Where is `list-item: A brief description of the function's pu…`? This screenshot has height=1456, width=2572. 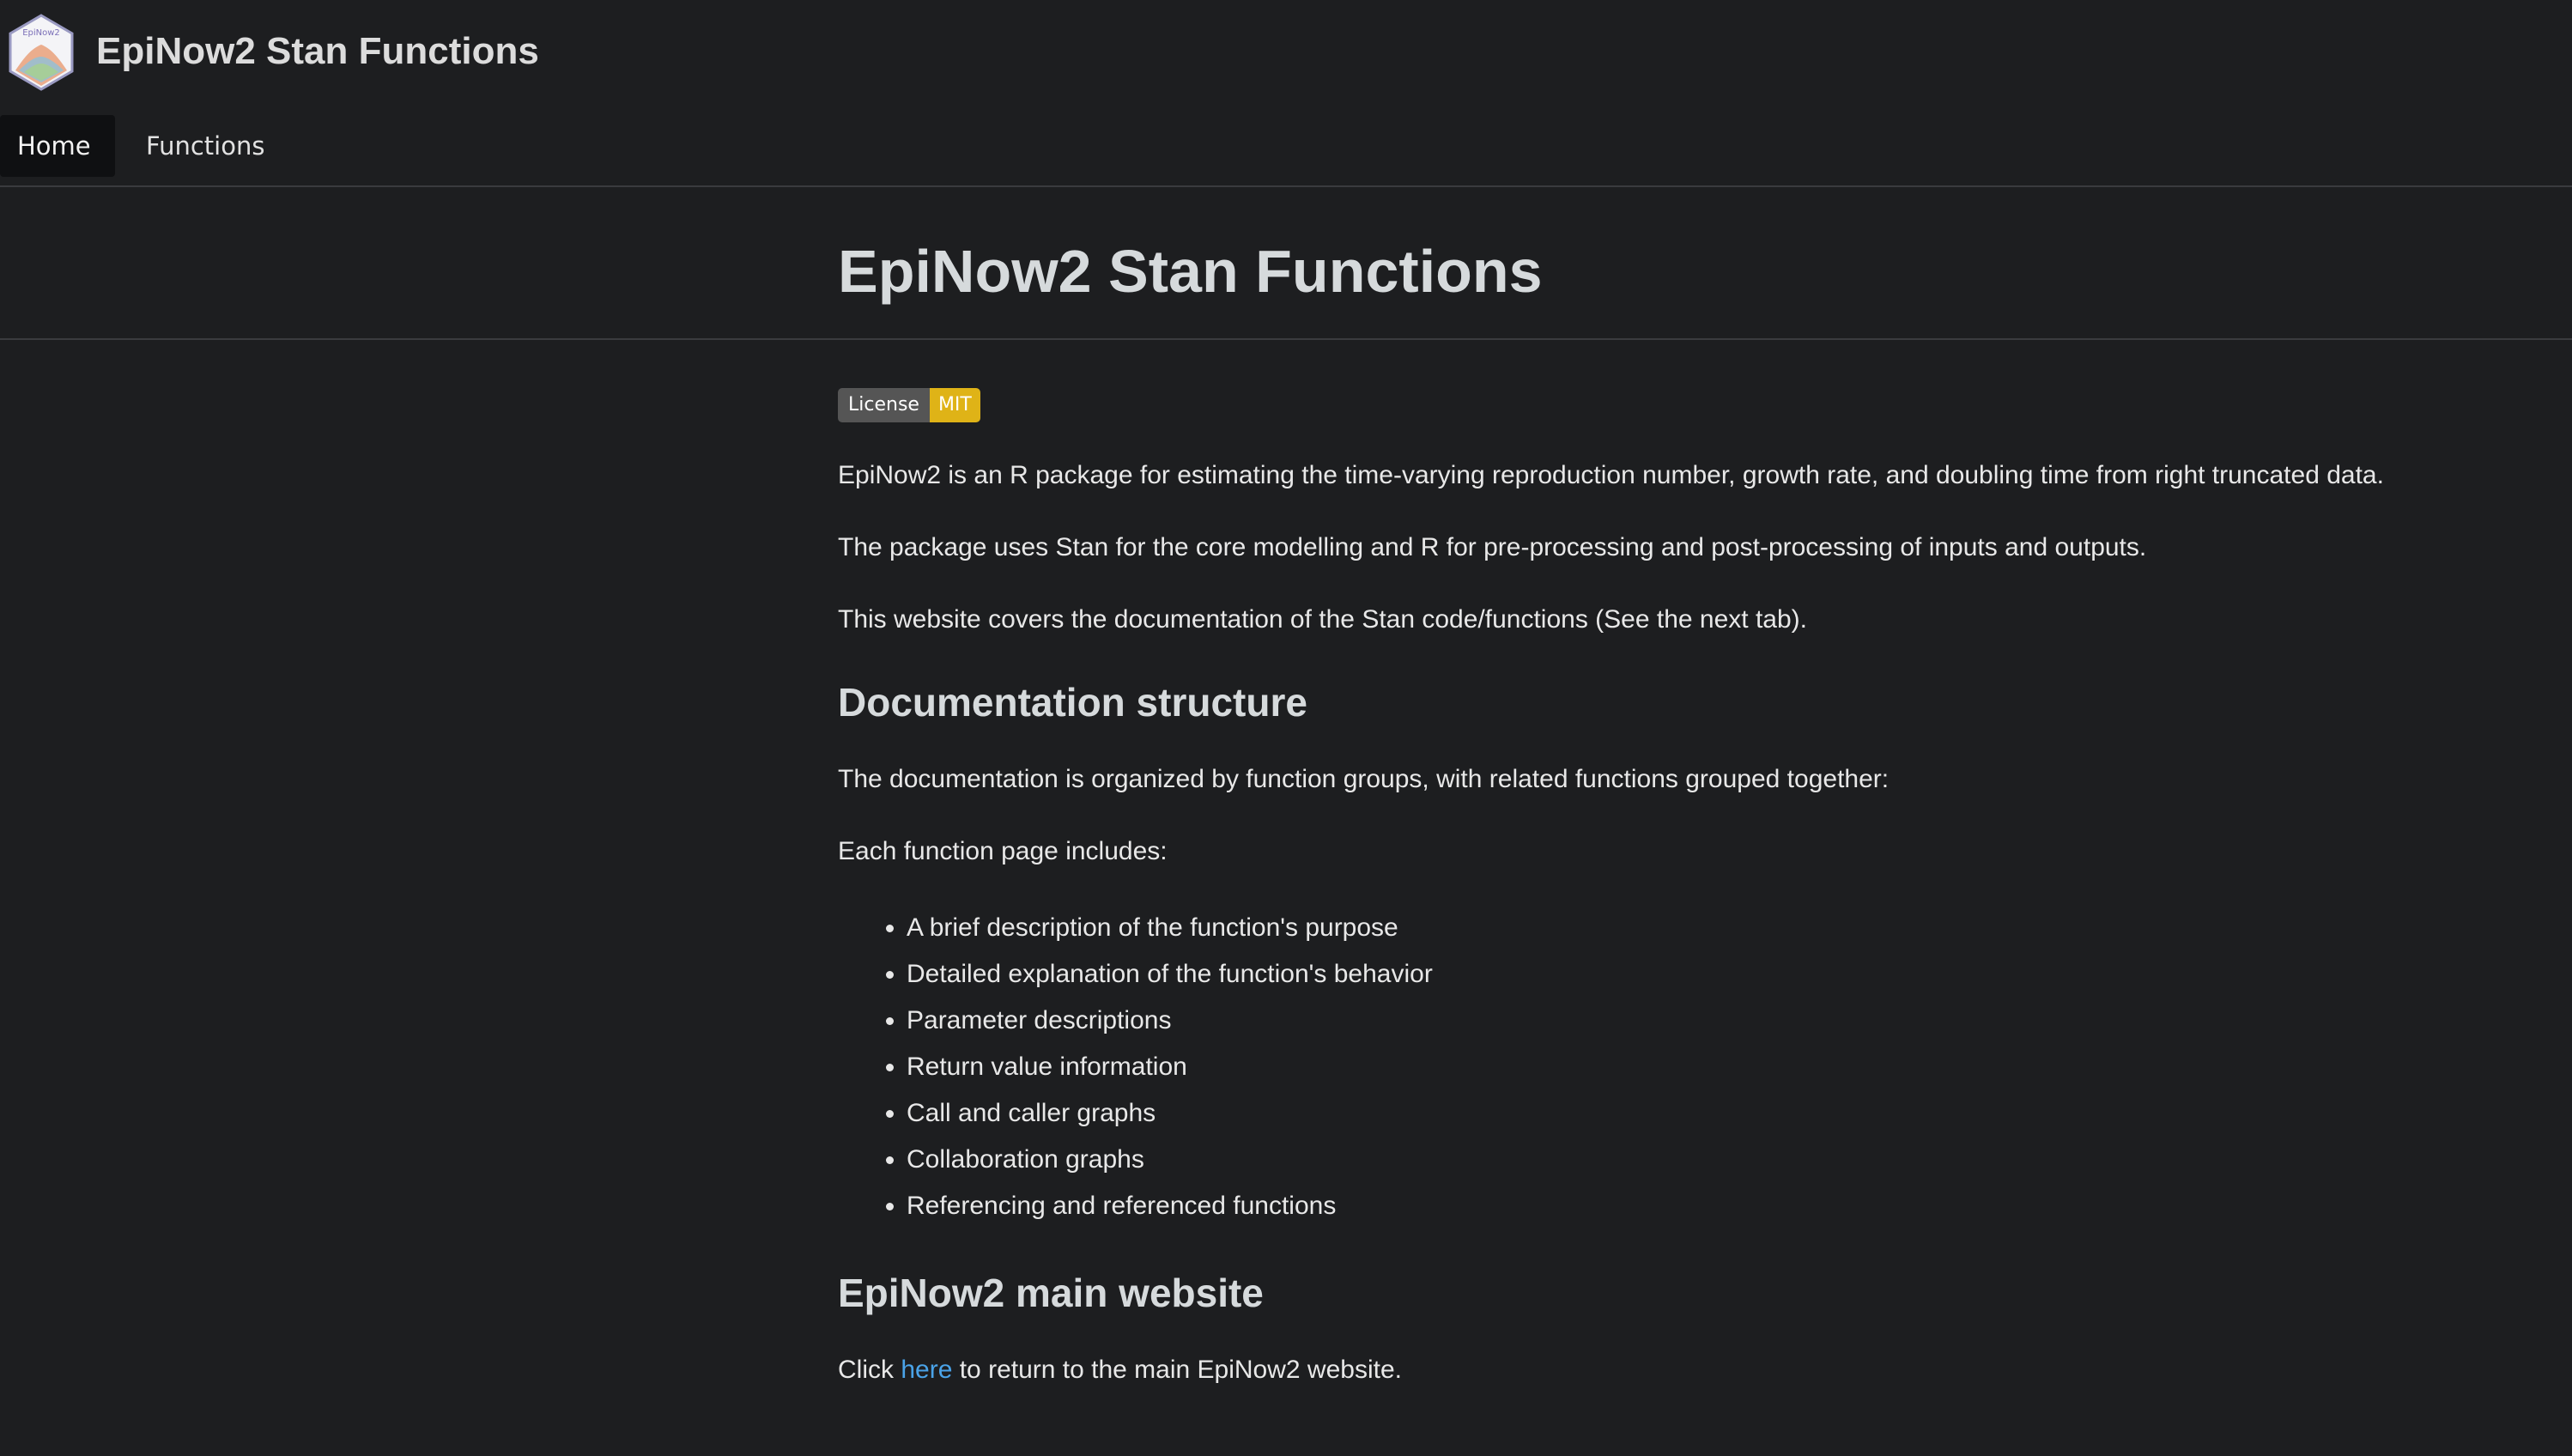 list-item: A brief description of the function's pu… is located at coordinates (1713, 928).